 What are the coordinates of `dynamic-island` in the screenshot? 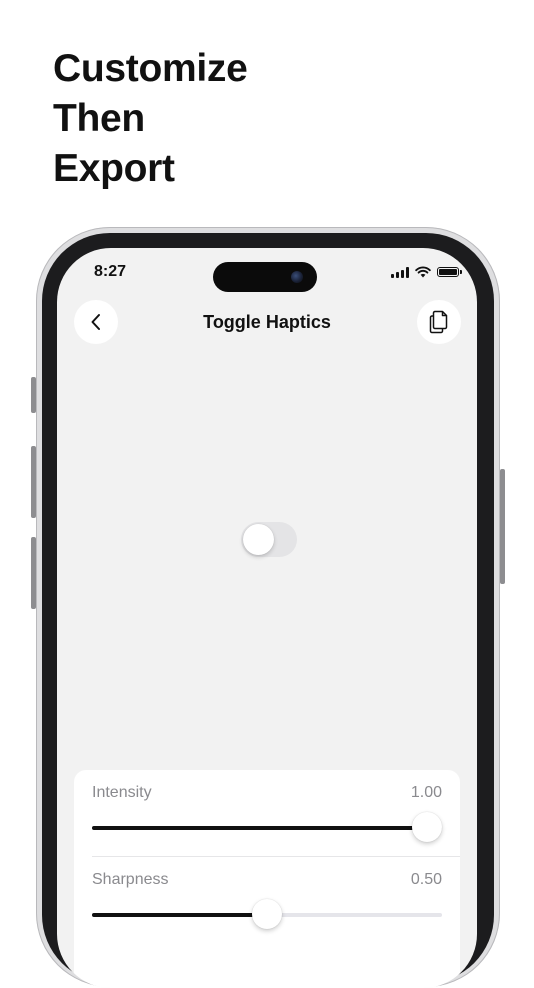 It's located at (265, 277).